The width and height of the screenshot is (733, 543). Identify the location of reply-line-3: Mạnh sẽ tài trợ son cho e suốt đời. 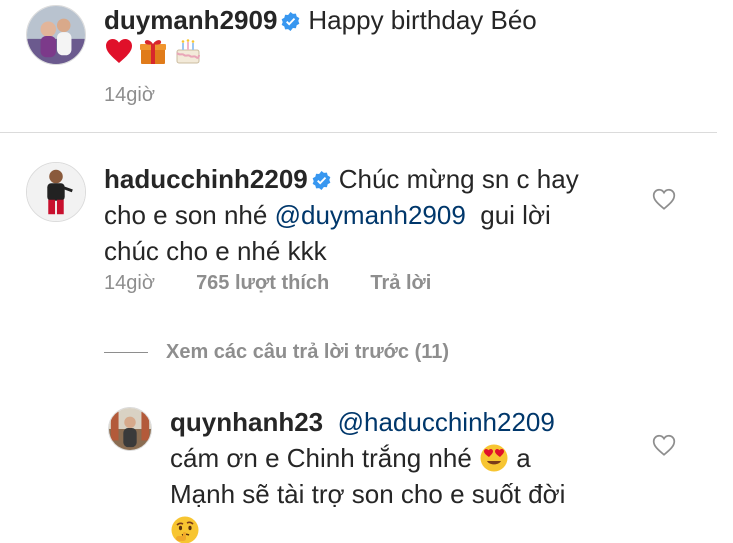
(368, 494).